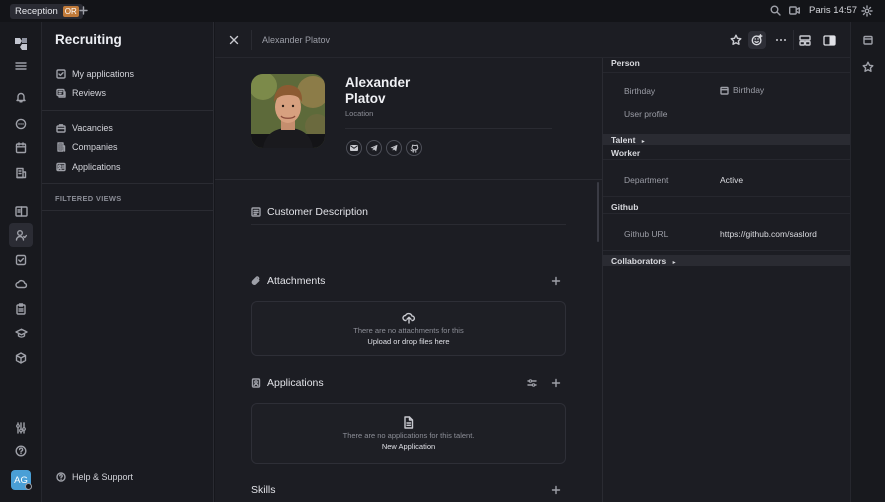  I want to click on logo-icon, so click(21, 44).